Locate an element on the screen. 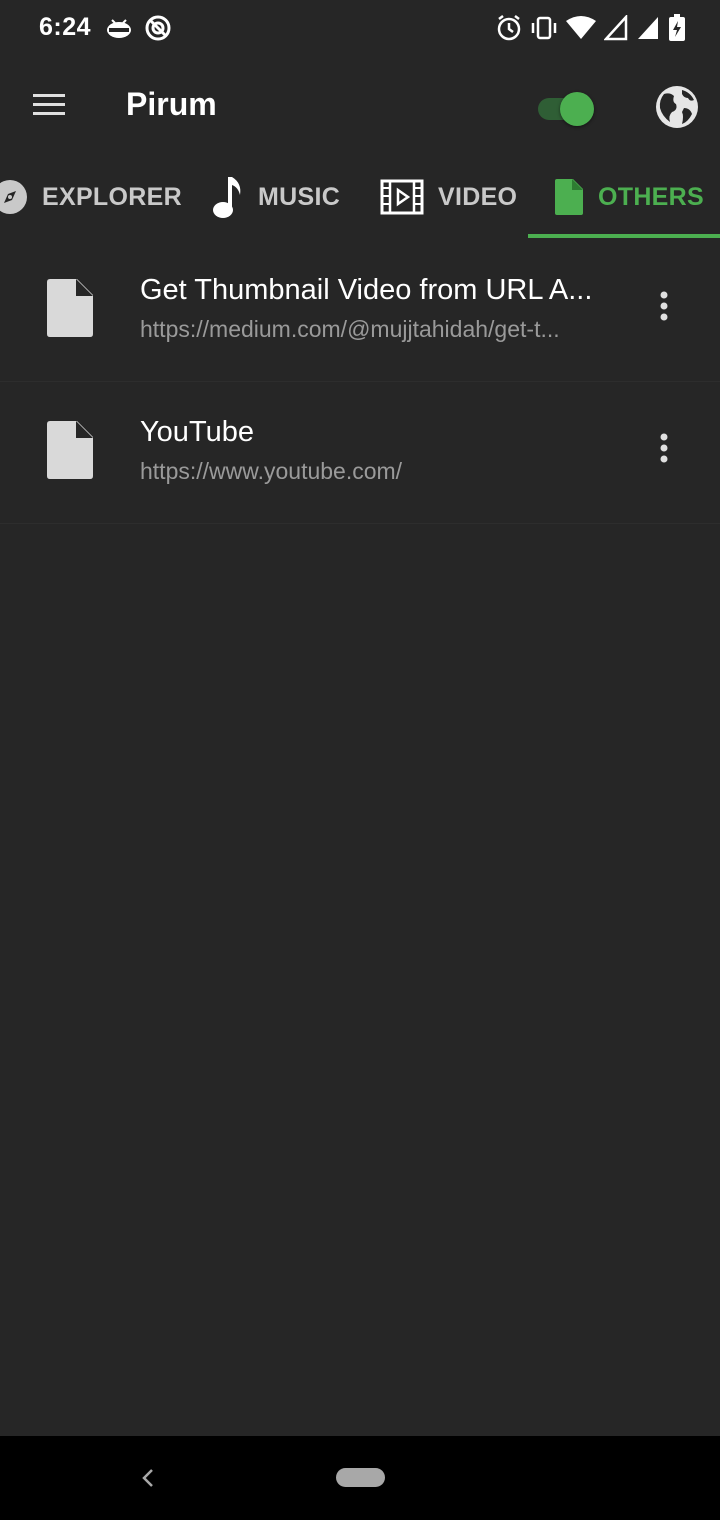  tab-indicator is located at coordinates (624, 236).